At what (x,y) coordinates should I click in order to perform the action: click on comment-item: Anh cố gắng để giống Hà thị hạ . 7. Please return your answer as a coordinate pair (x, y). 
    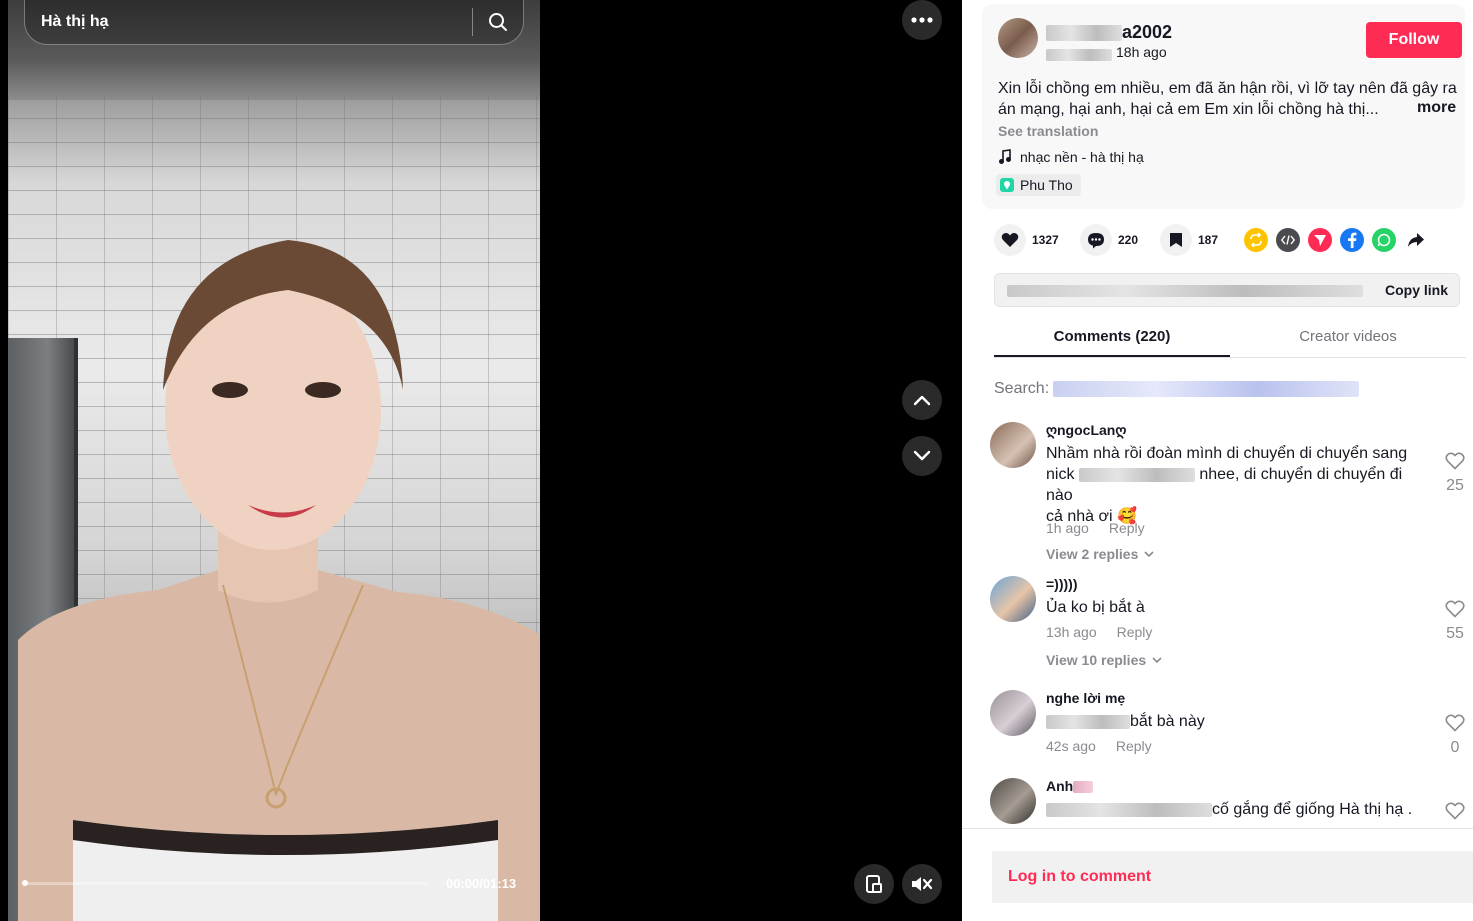
    Looking at the image, I should click on (1227, 800).